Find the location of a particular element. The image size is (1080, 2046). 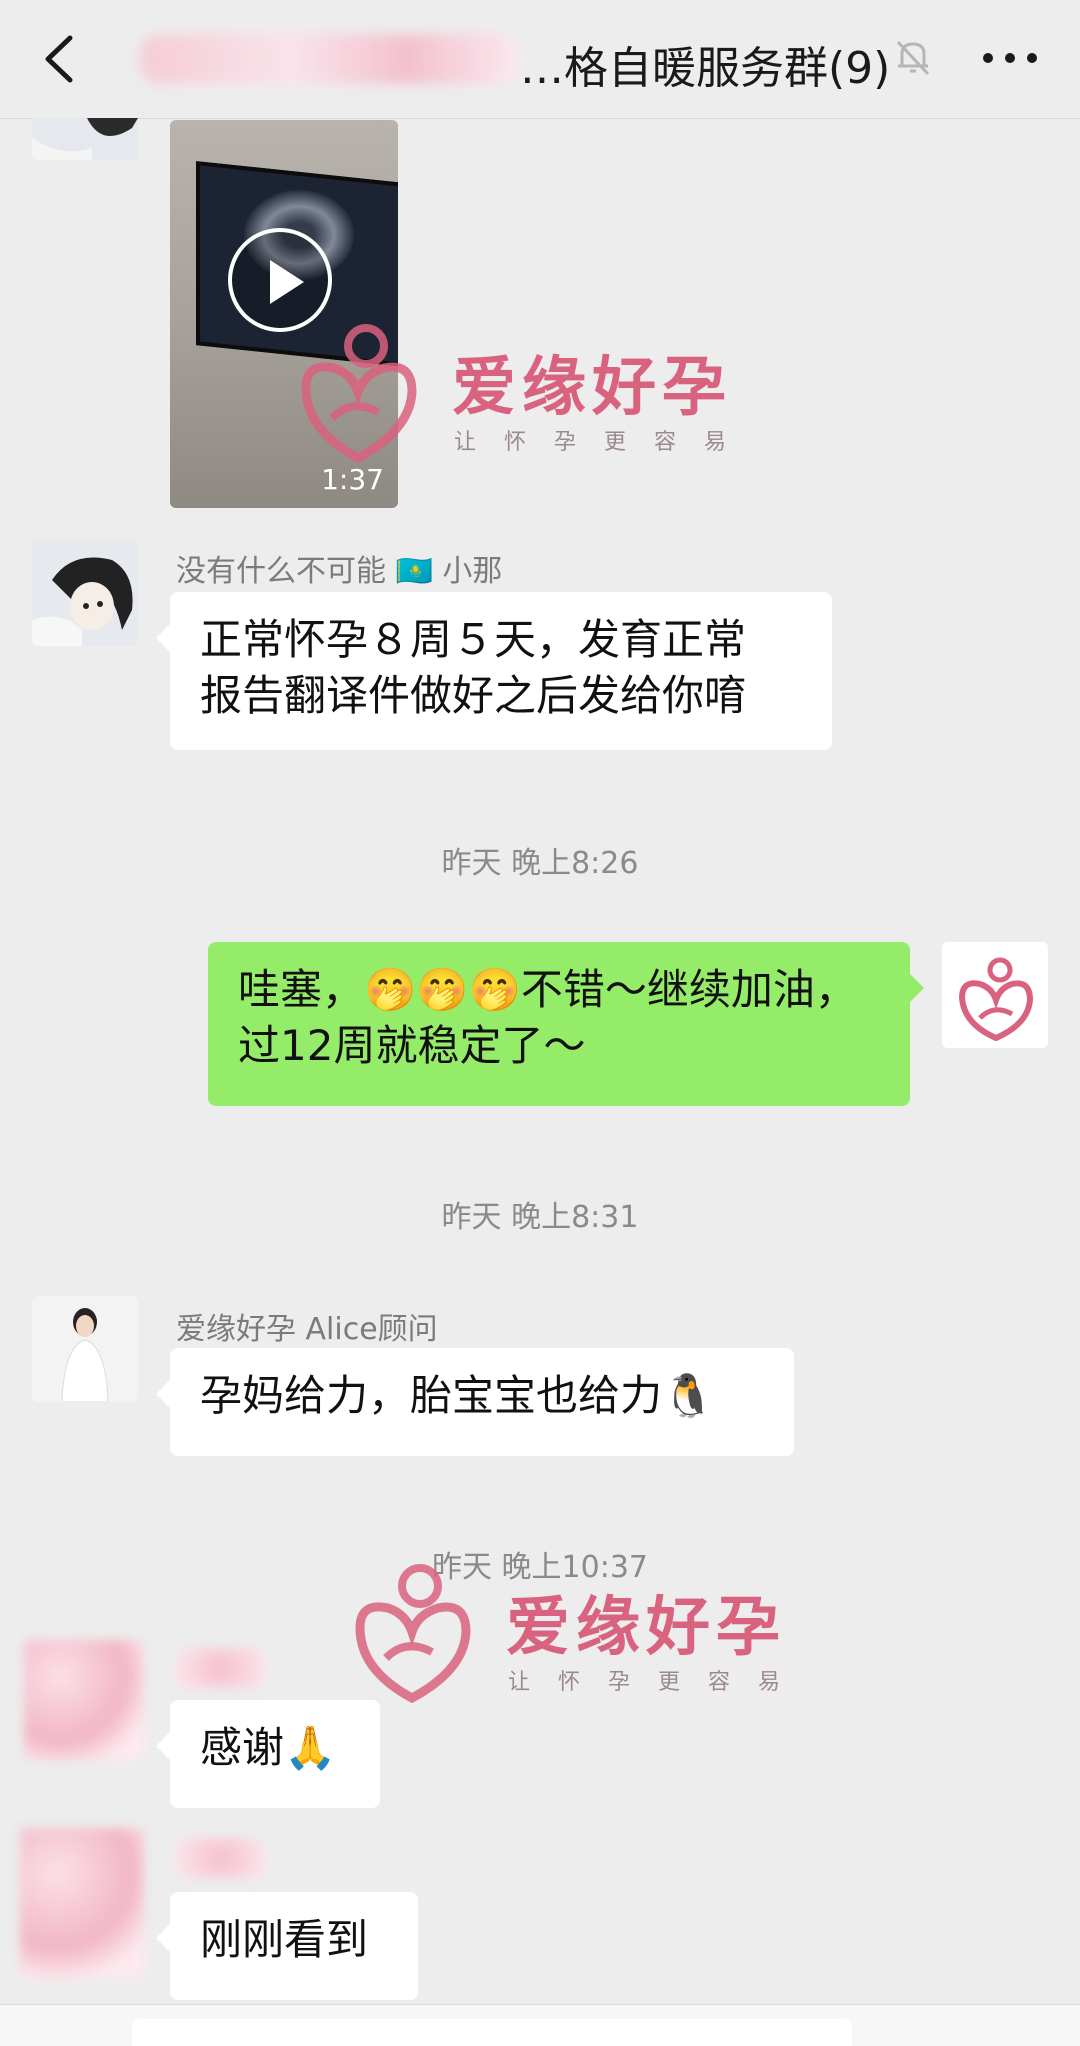

message-bubble: 孕妈给力，胎宝宝也给力🐧 is located at coordinates (475, 1402).